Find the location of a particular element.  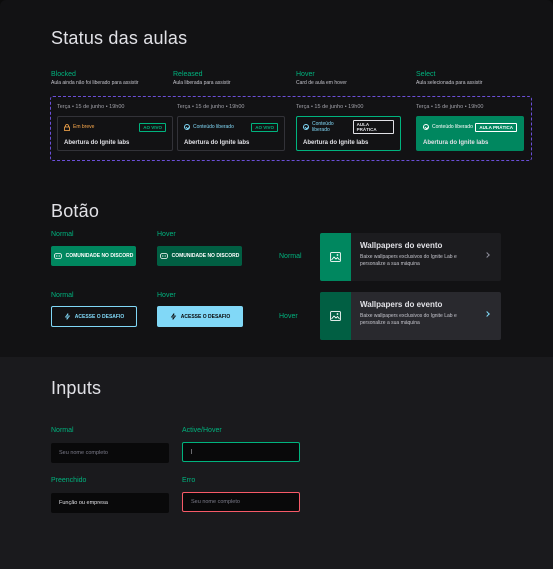

column-head: Released is located at coordinates (188, 74).